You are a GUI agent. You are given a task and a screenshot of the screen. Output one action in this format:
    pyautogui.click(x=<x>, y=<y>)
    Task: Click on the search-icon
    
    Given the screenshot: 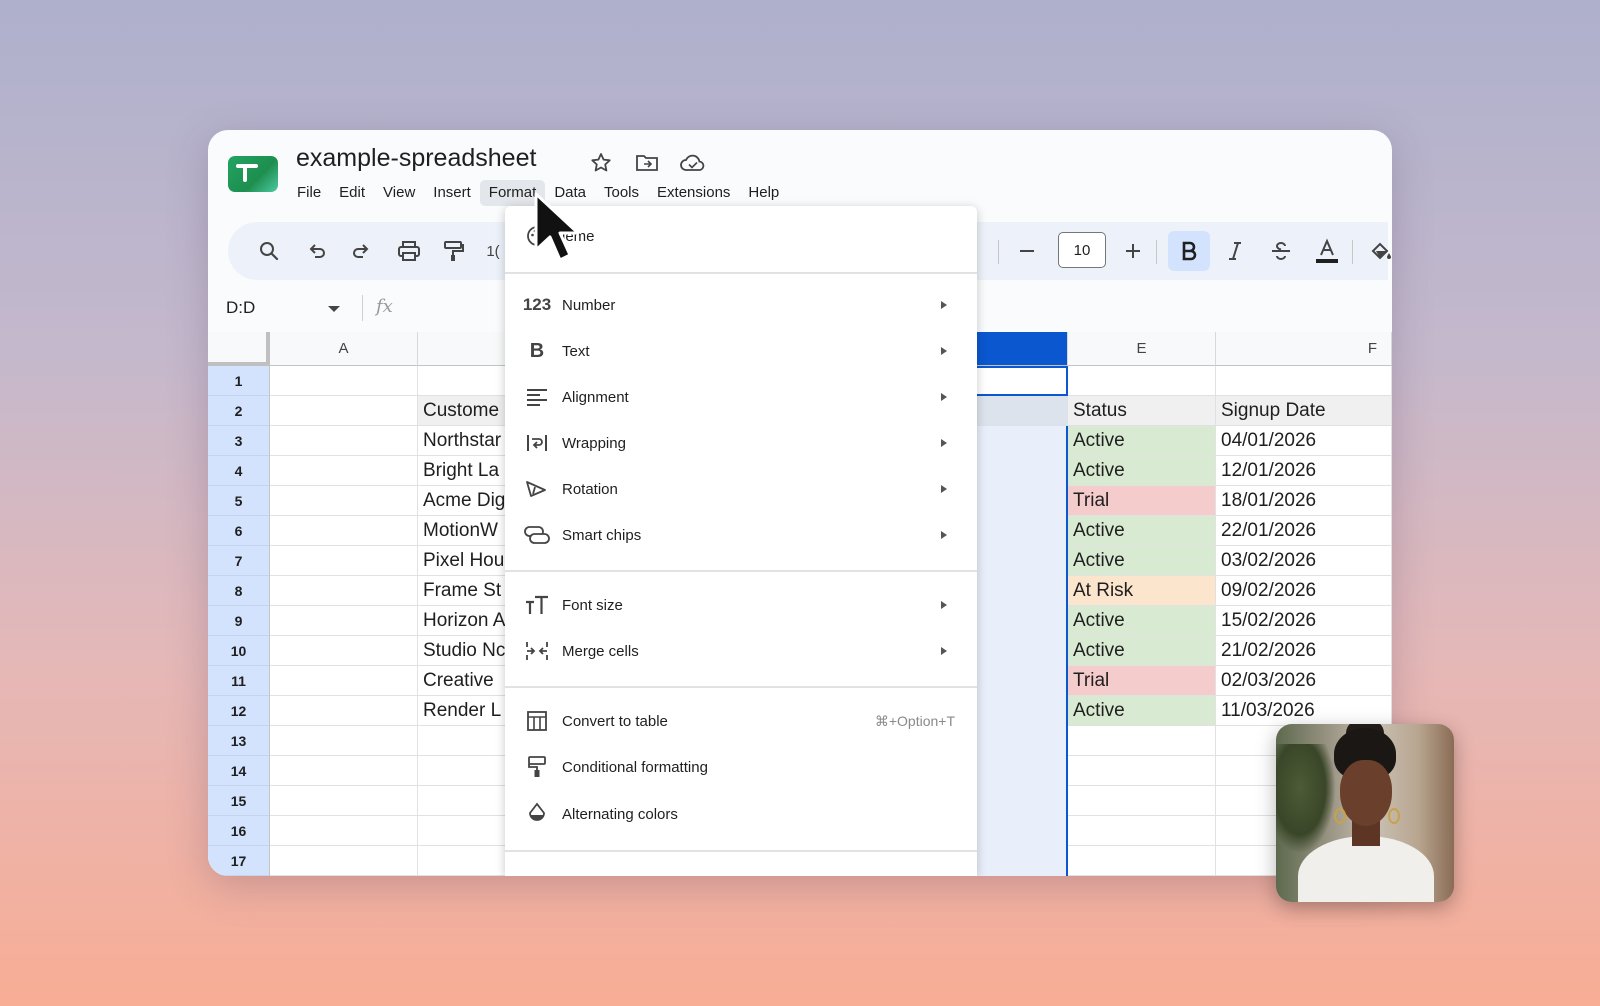 What is the action you would take?
    pyautogui.click(x=269, y=251)
    